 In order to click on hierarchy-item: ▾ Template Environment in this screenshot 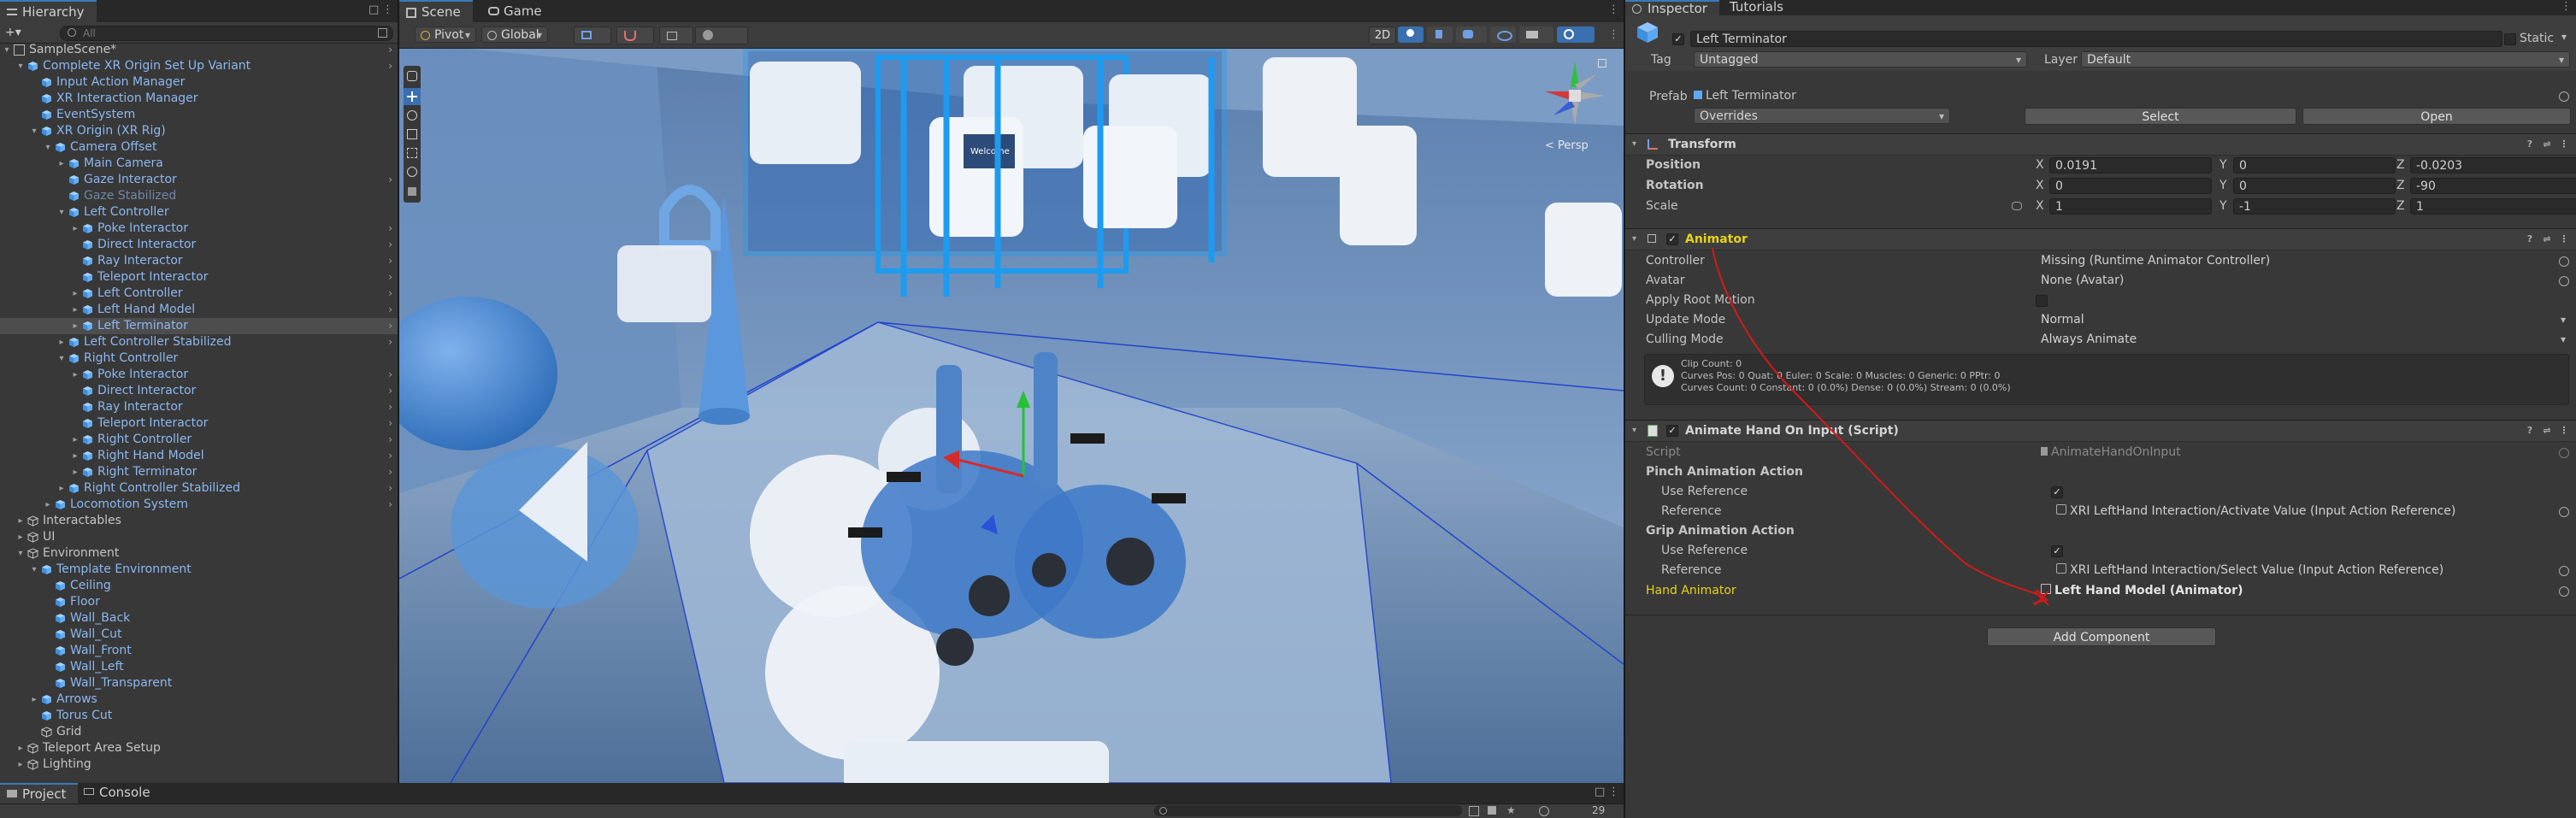, I will do `click(199, 570)`.